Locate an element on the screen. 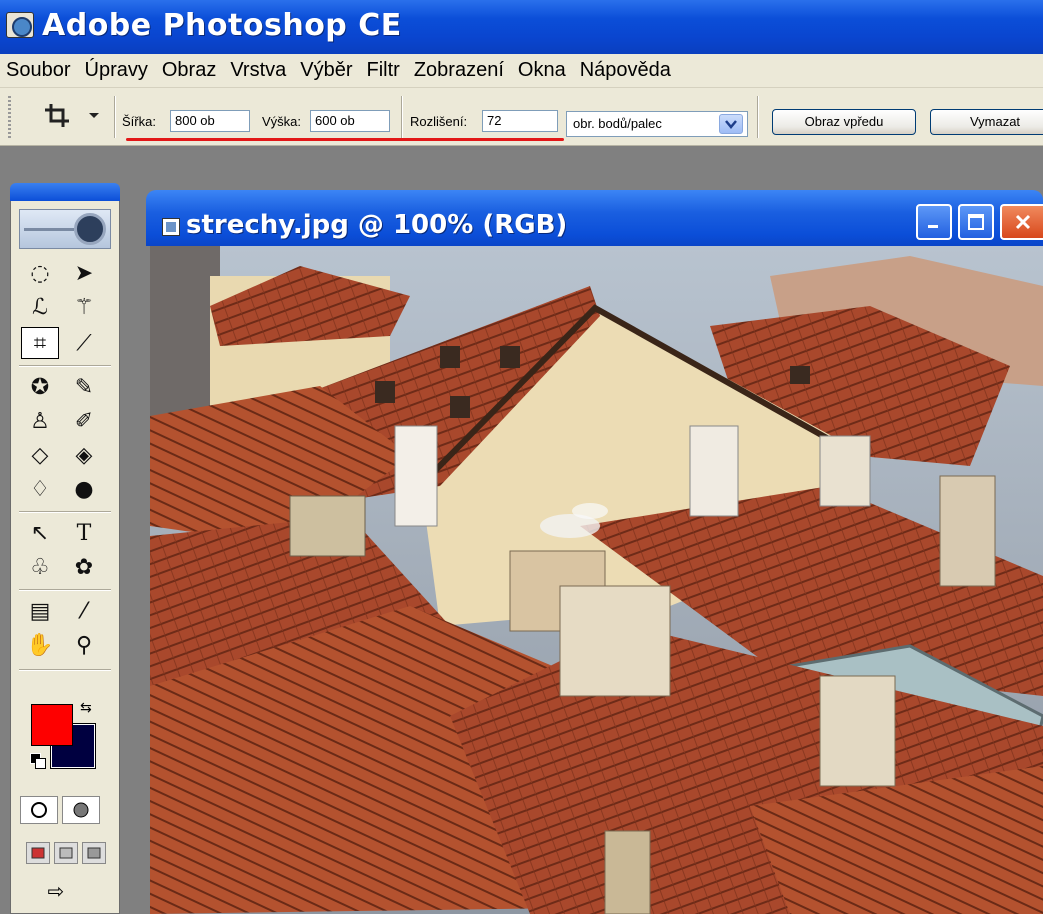  maximize-button is located at coordinates (976, 222).